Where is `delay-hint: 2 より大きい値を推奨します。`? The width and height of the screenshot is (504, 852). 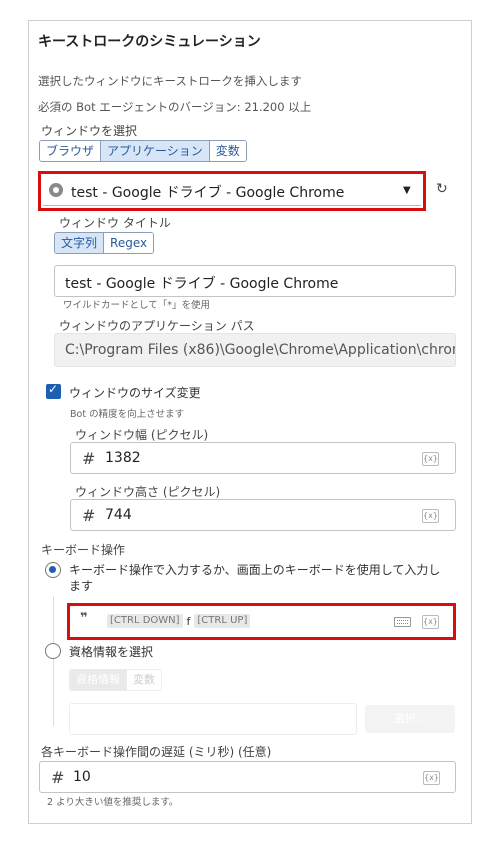 delay-hint: 2 より大きい値を推奨します。 is located at coordinates (113, 802).